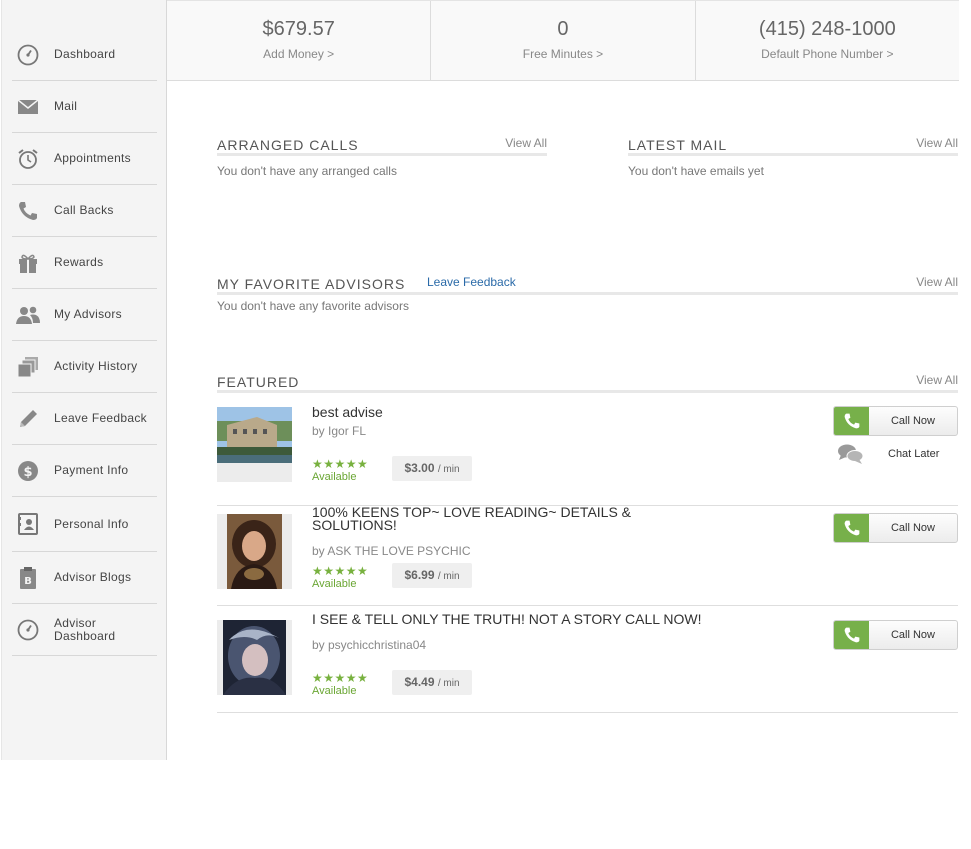 This screenshot has height=849, width=971. Describe the element at coordinates (288, 145) in the screenshot. I see `section-title: ARRANGED CALLS` at that location.